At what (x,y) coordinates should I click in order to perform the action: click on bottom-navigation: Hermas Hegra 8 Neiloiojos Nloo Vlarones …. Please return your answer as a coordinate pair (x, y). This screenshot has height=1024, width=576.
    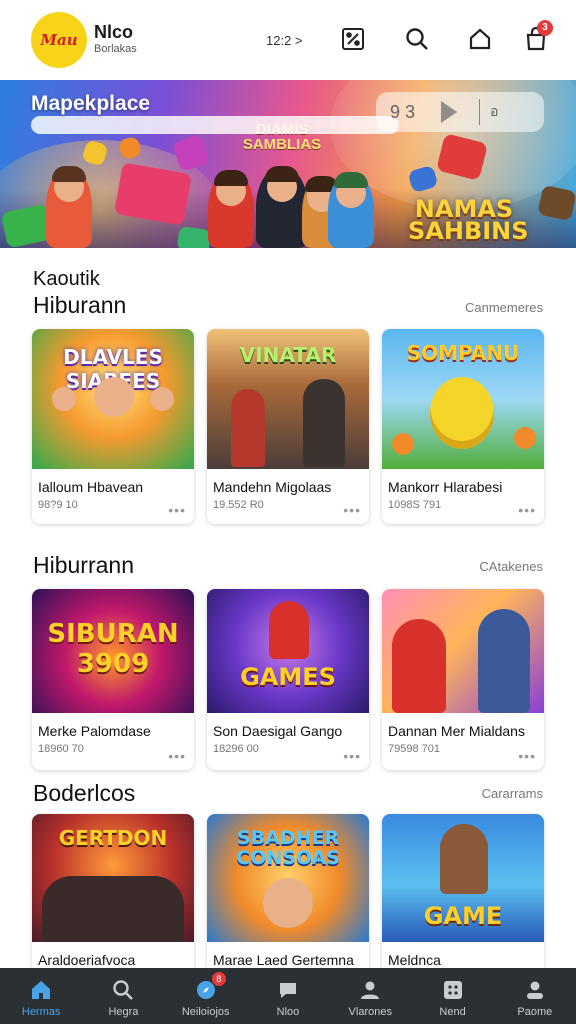
    Looking at the image, I should click on (288, 996).